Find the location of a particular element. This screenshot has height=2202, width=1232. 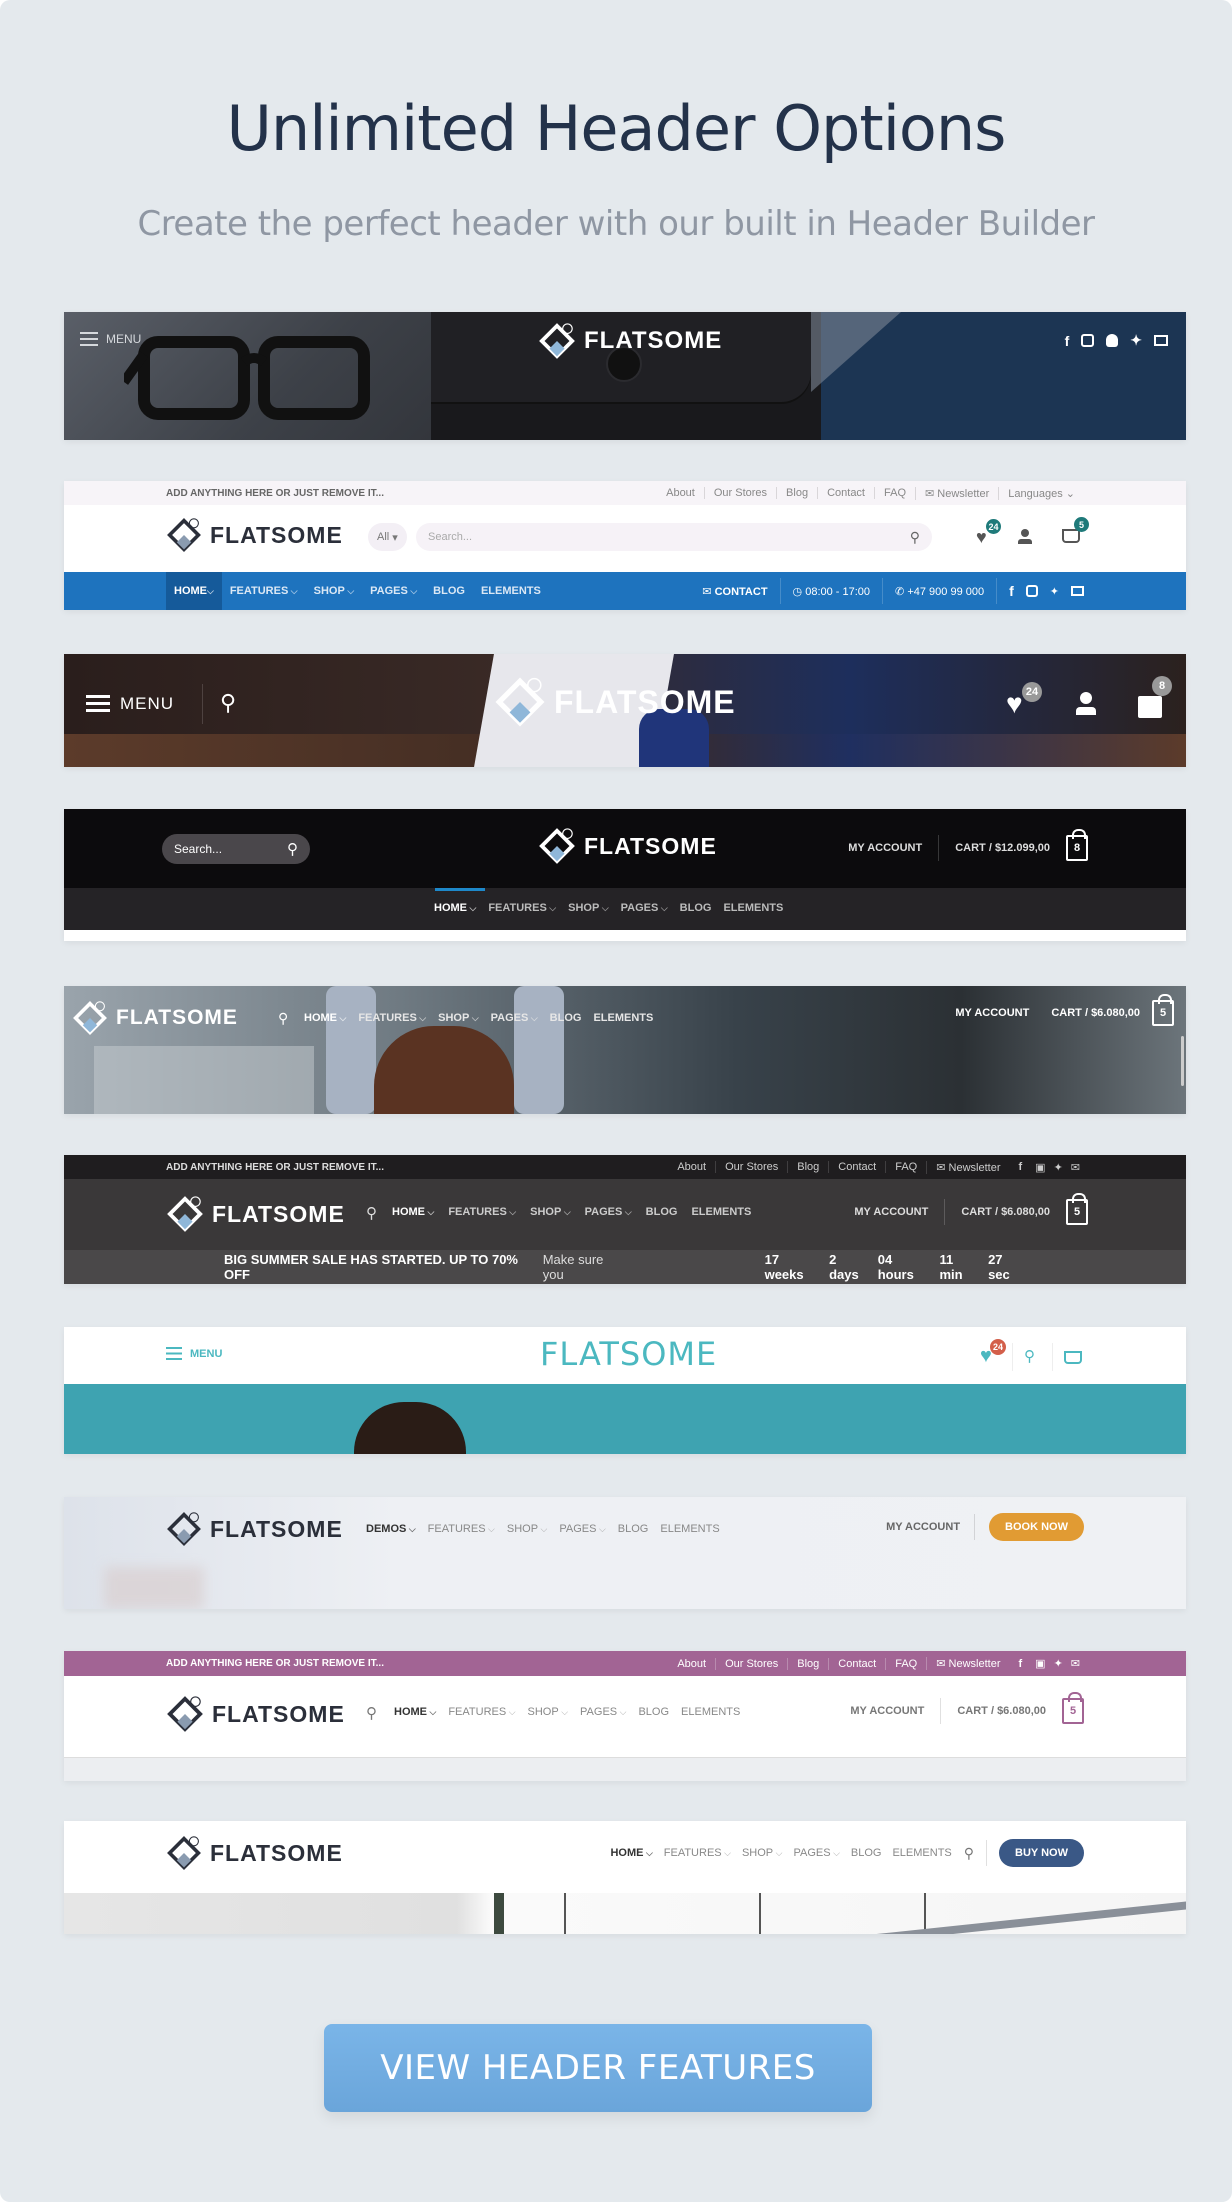

menu-toggle: MENU is located at coordinates (130, 704).